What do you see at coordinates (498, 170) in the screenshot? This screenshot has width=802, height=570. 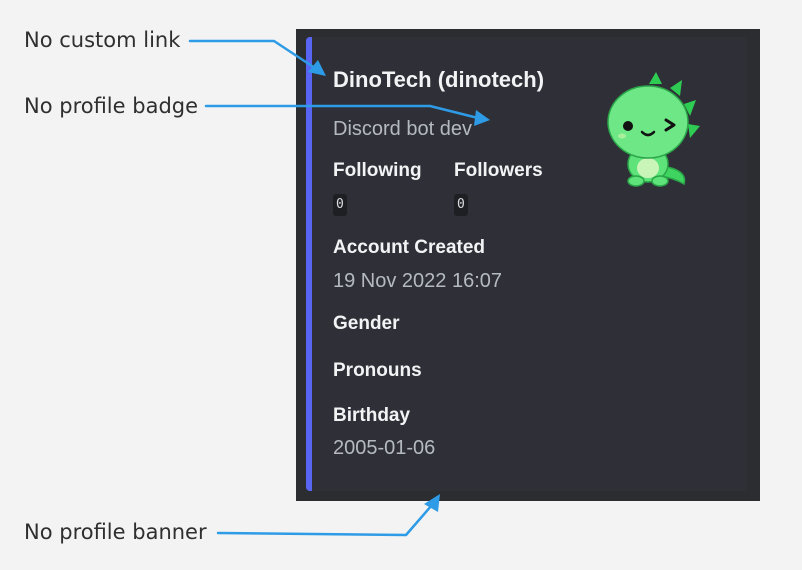 I see `field-name-followers: Followers` at bounding box center [498, 170].